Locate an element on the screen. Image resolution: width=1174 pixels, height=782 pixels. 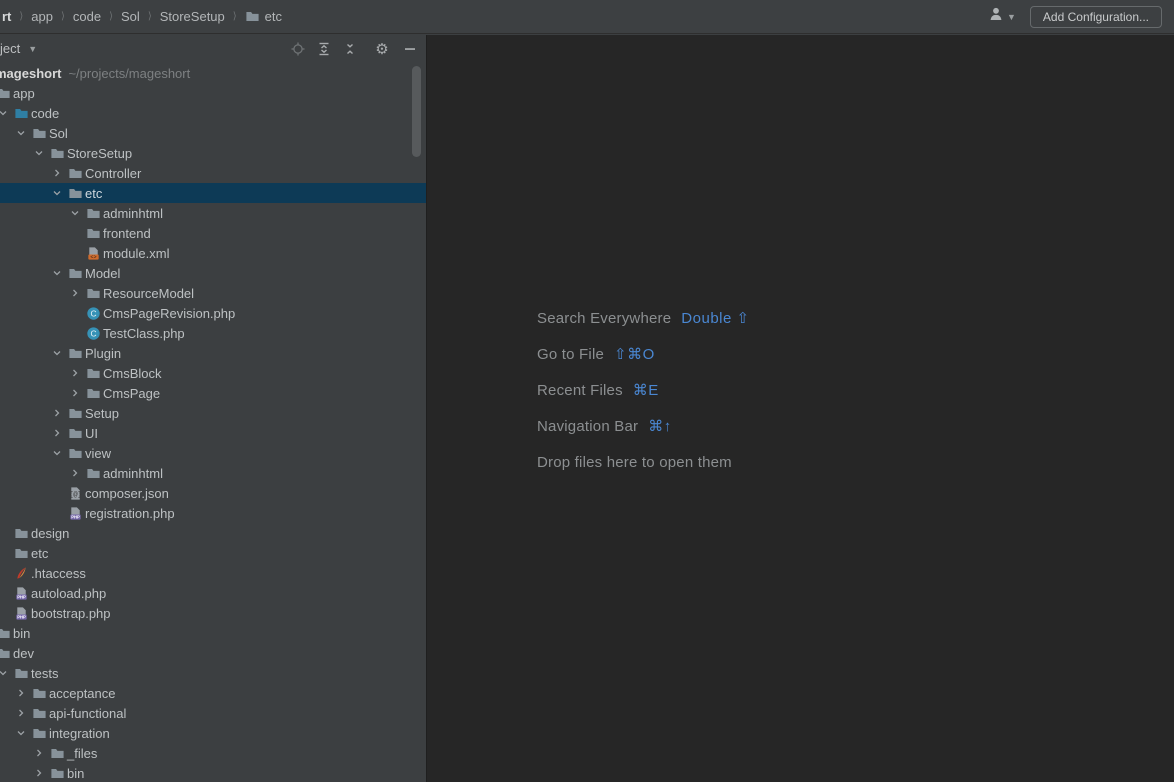
chevron-down-icon: ▼ is located at coordinates (33, 48).